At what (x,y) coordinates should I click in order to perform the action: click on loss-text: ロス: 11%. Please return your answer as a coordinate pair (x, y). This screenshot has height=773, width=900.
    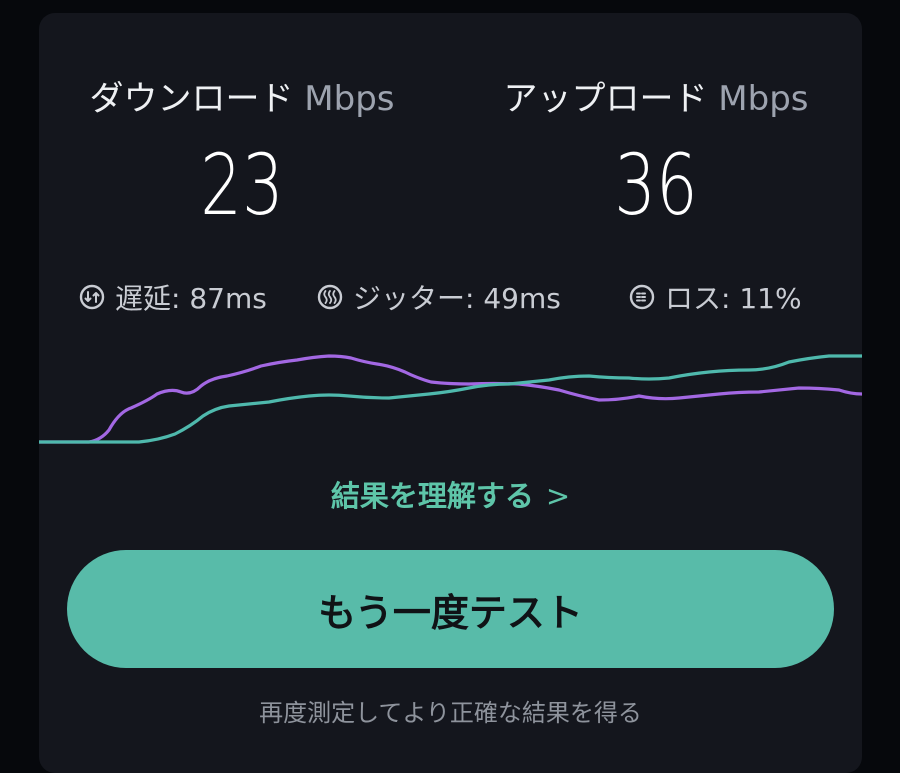
    Looking at the image, I should click on (733, 298).